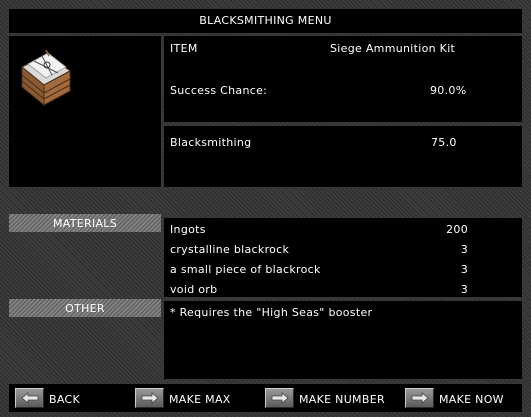  Describe the element at coordinates (471, 399) in the screenshot. I see `make-now-label: MAKE NOW` at that location.